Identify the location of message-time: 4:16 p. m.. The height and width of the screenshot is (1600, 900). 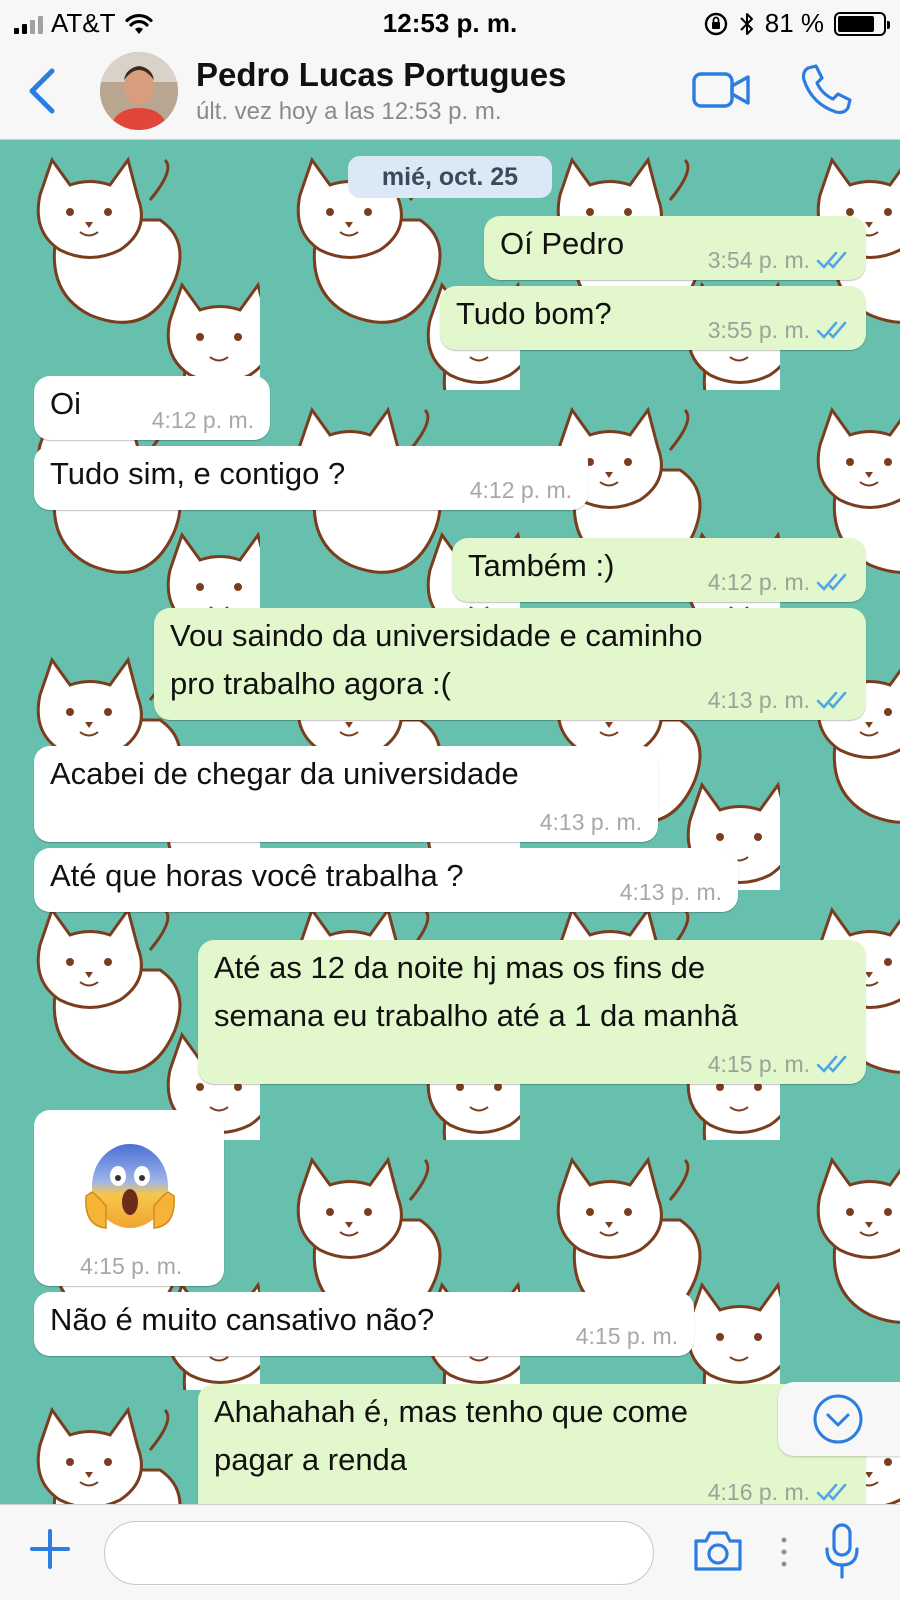
(758, 1491).